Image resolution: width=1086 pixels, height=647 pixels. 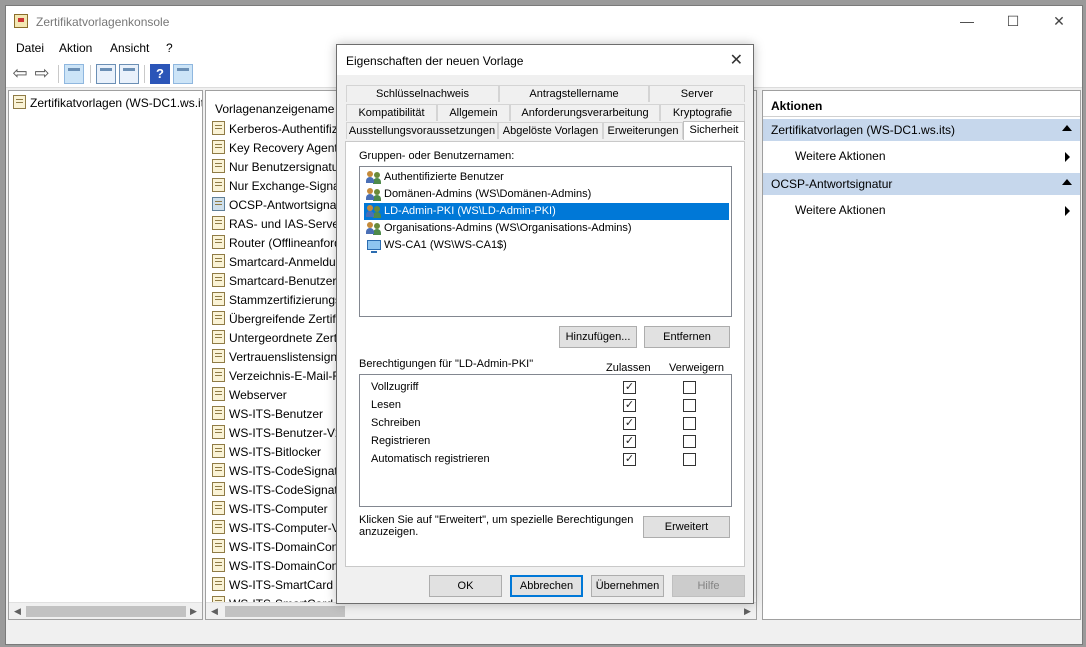 I want to click on template-list-item: Nur Benutzersignatur, so click(x=277, y=168).